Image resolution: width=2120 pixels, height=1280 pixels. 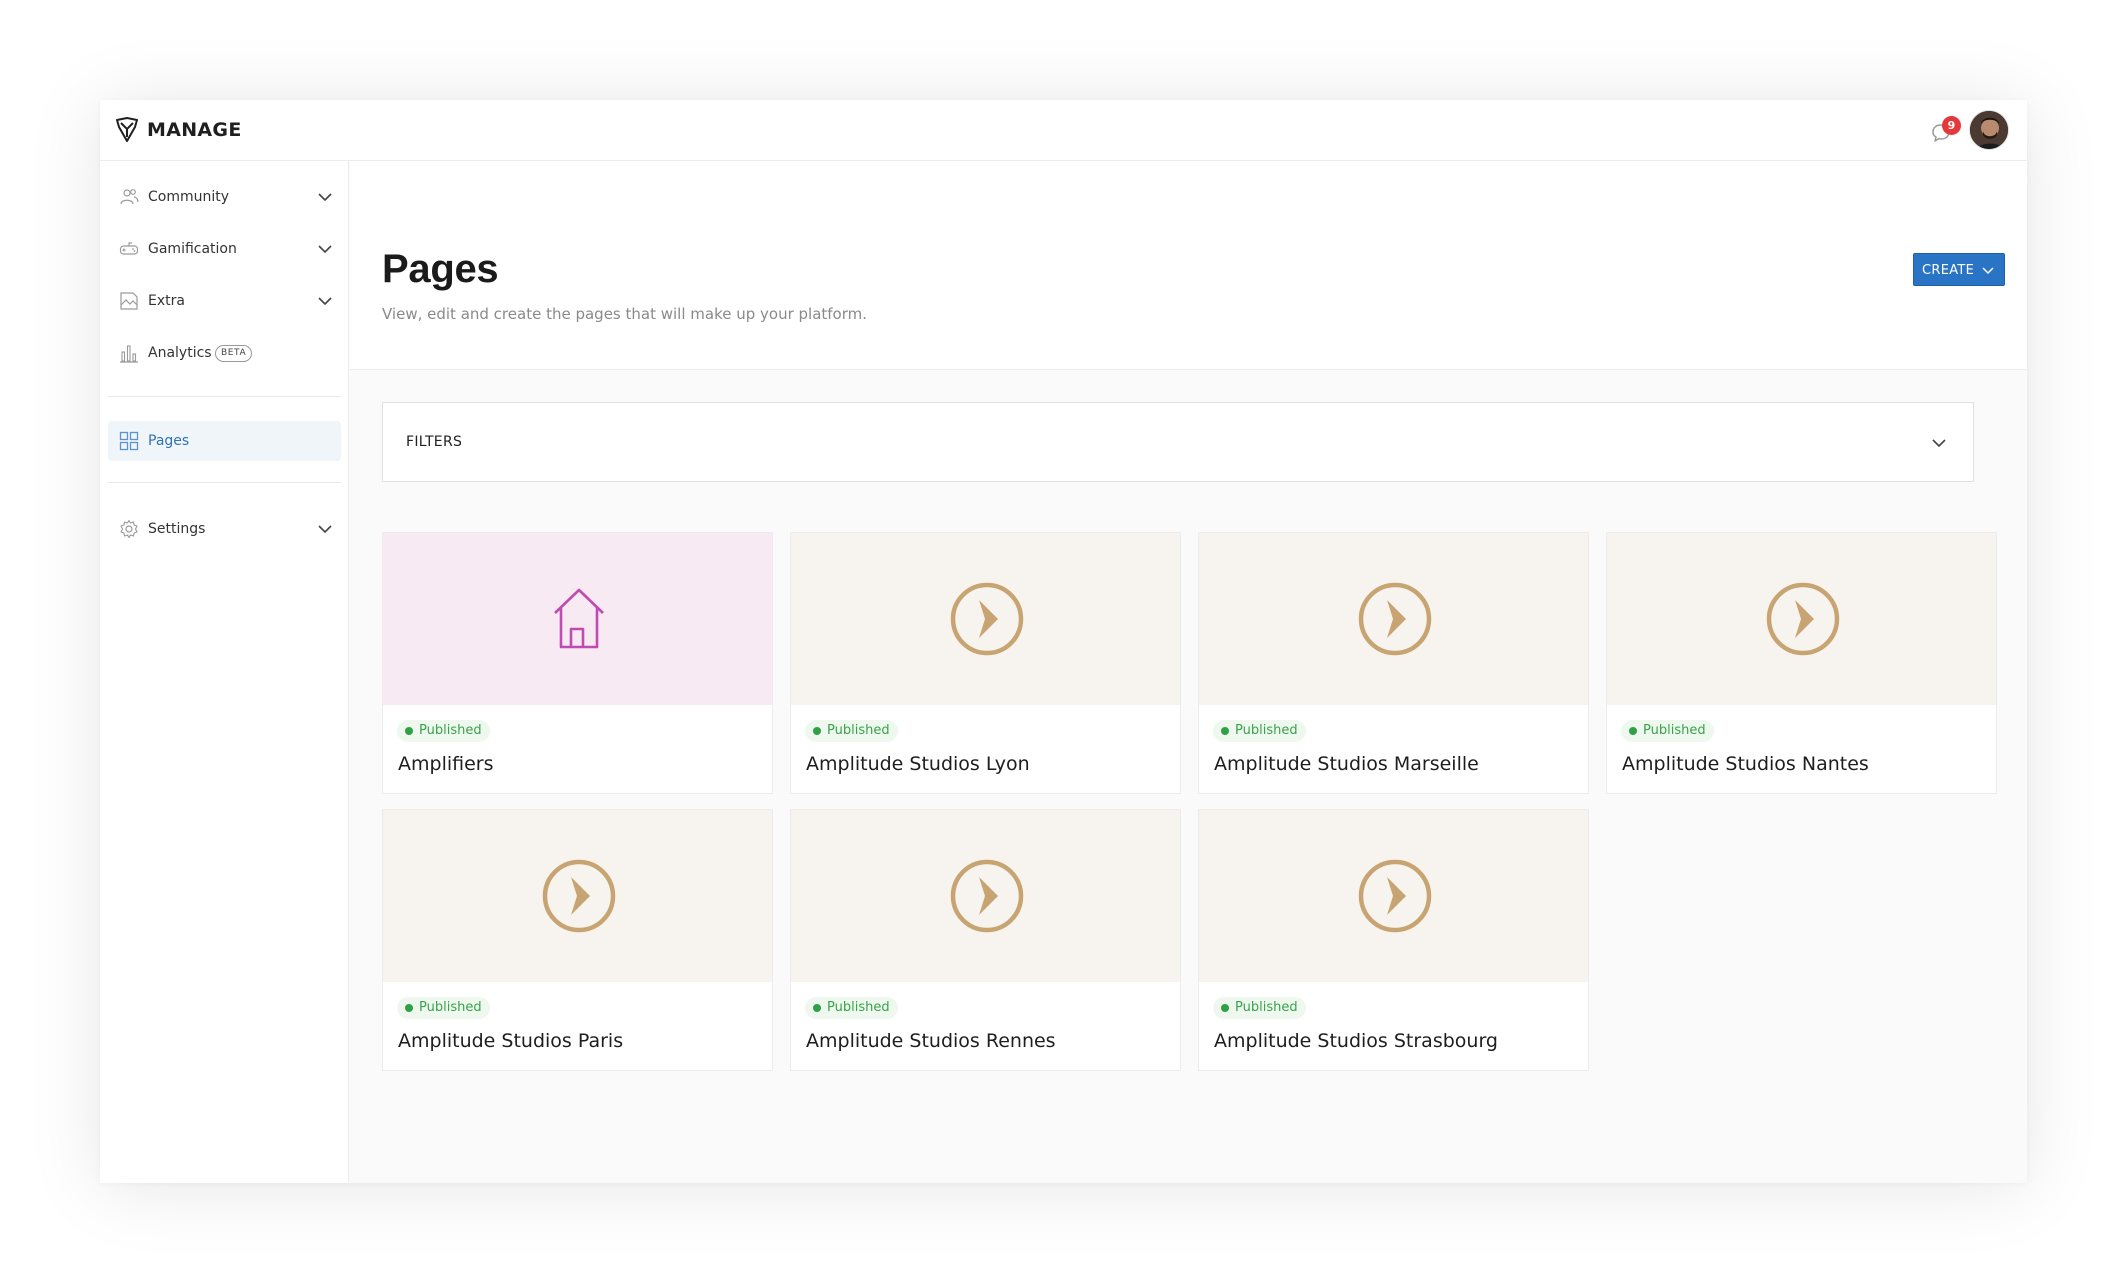 What do you see at coordinates (434, 442) in the screenshot?
I see `filters-label: FILTERS` at bounding box center [434, 442].